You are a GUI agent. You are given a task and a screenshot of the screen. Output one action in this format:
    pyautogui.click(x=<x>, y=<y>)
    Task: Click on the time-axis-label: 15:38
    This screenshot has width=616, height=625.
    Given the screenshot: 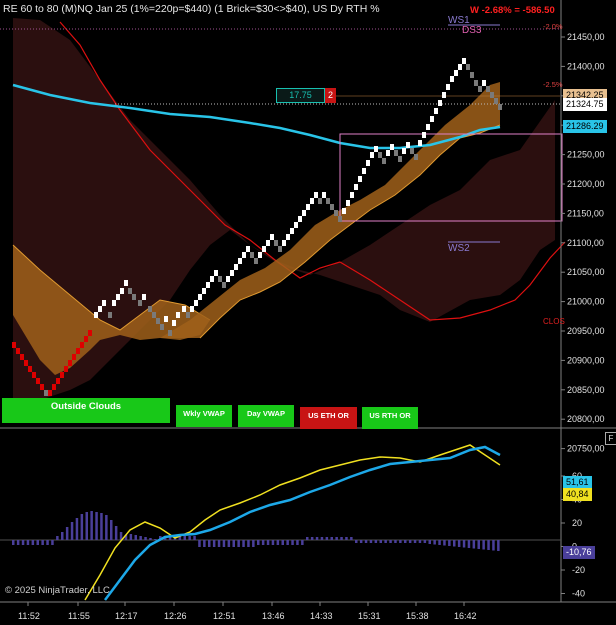 What is the action you would take?
    pyautogui.click(x=417, y=616)
    